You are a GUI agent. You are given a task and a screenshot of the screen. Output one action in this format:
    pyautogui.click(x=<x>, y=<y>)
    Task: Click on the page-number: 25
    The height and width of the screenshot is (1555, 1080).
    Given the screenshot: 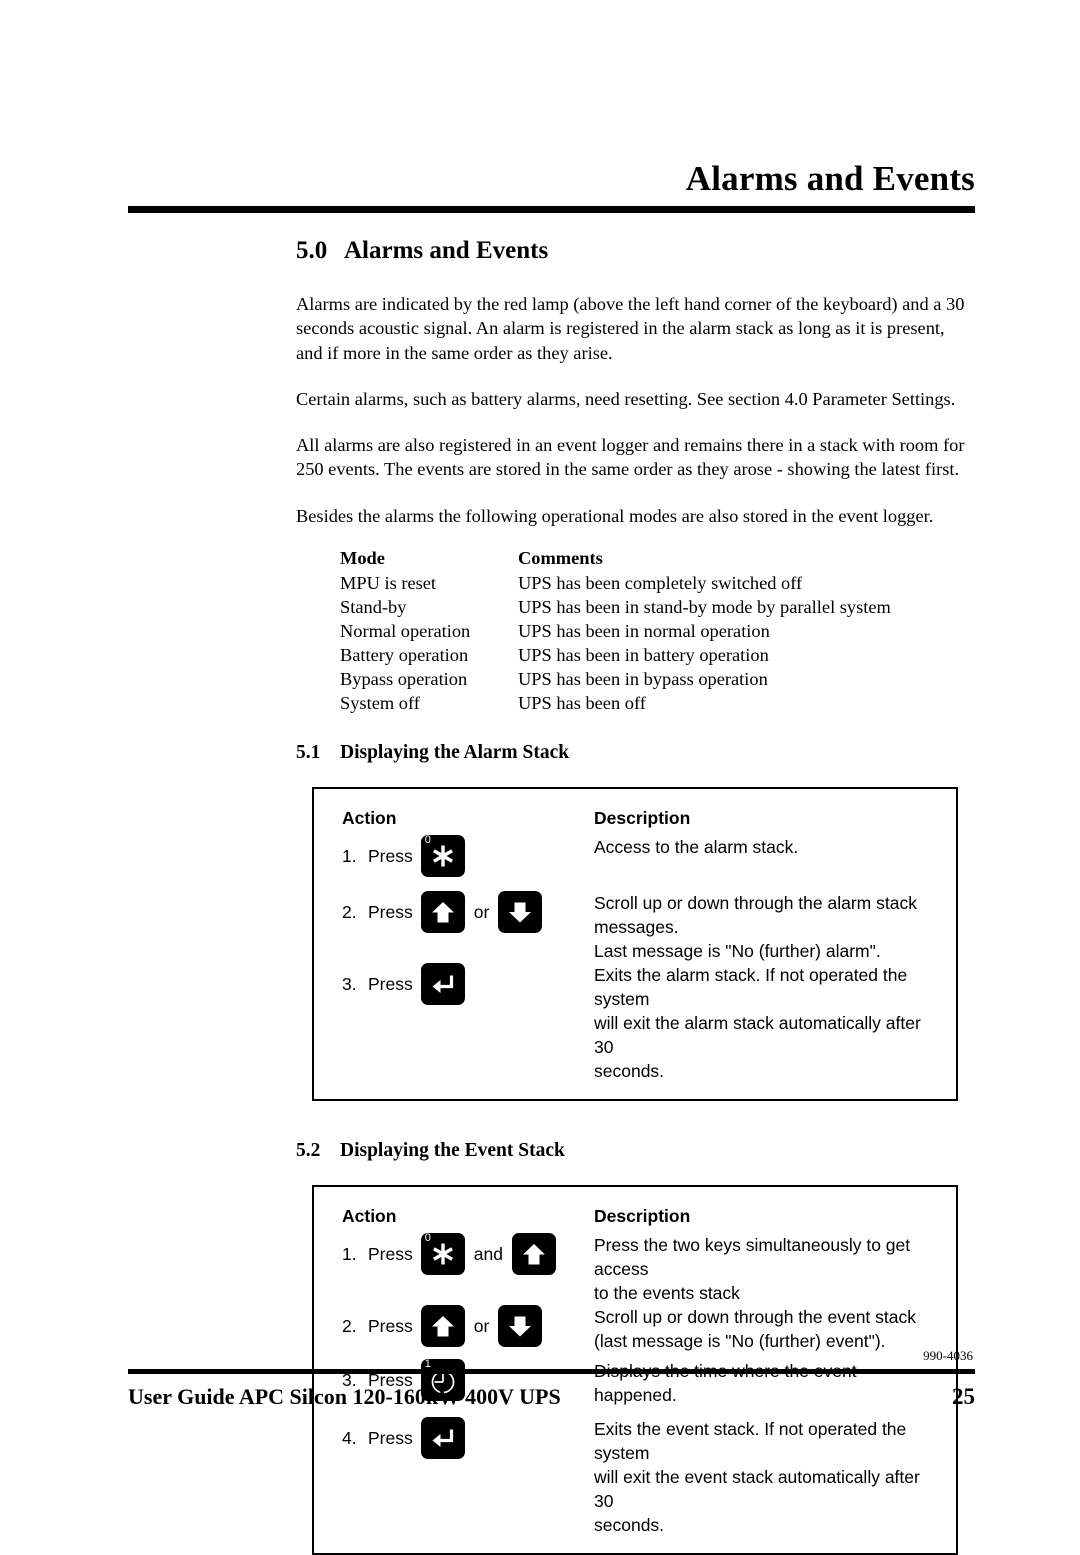 What is the action you would take?
    pyautogui.click(x=963, y=1396)
    